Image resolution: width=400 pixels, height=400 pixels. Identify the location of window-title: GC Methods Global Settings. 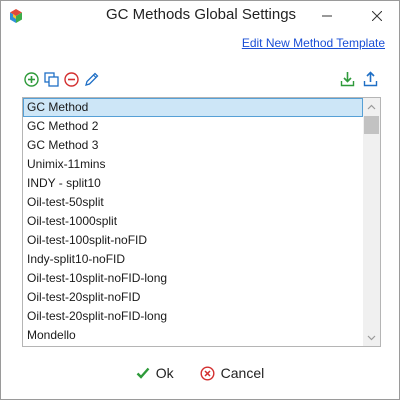
(201, 14).